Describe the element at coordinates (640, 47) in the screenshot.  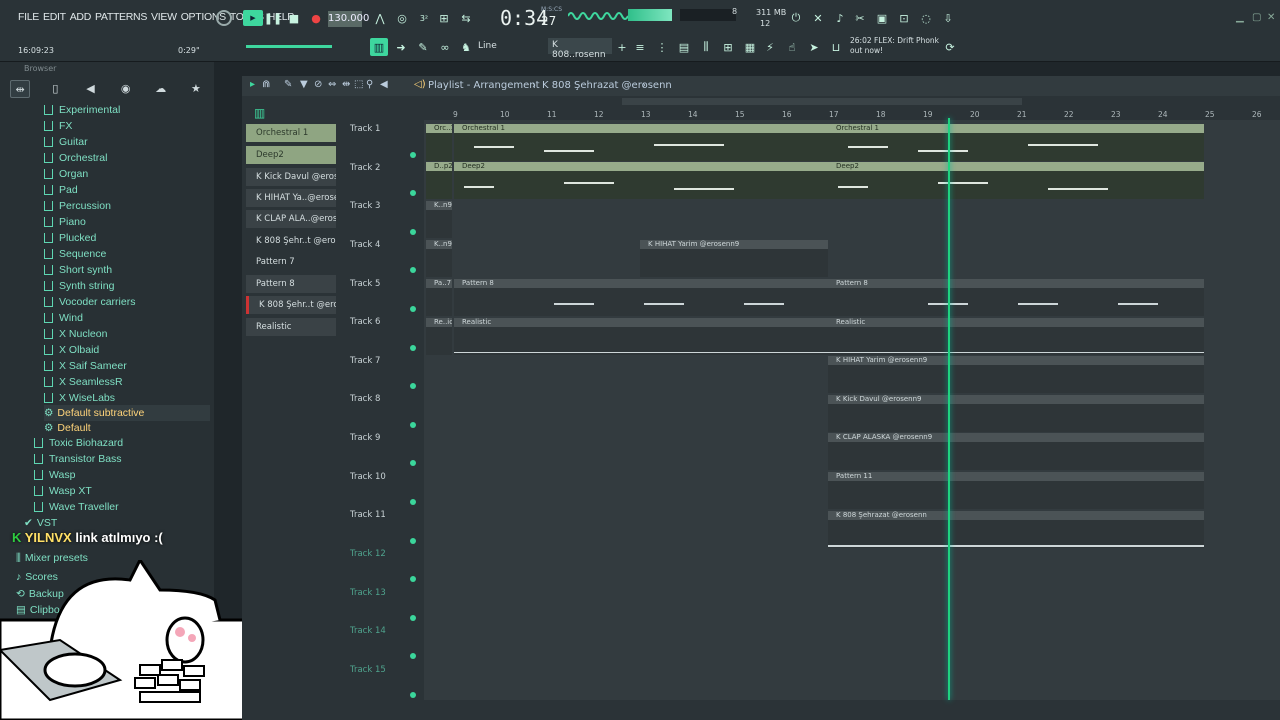
I see `playlist-icon: ≡` at that location.